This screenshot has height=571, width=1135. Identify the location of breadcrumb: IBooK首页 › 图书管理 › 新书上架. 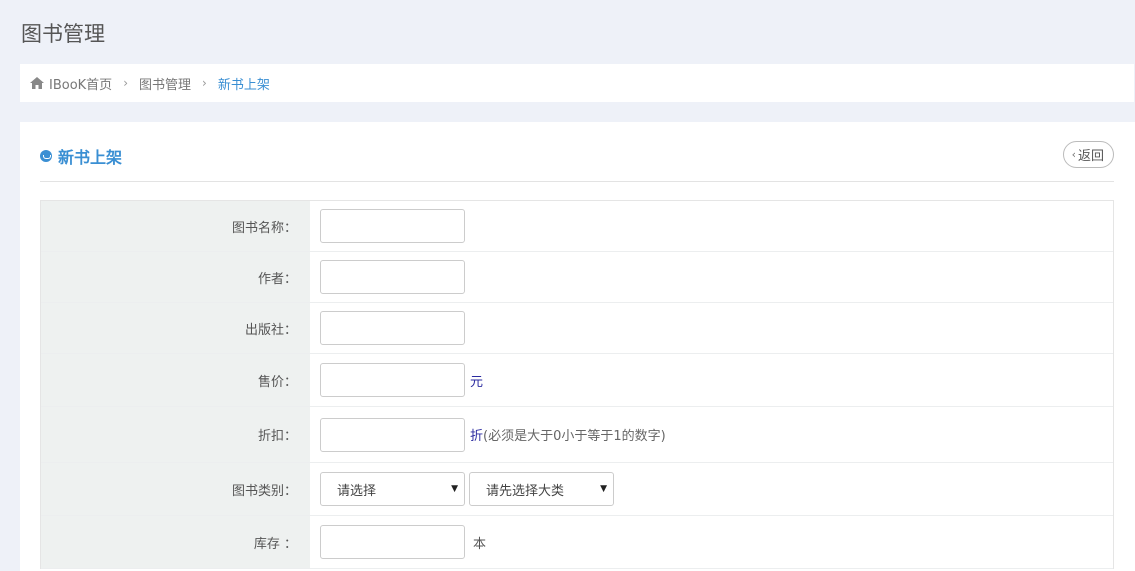
(577, 83).